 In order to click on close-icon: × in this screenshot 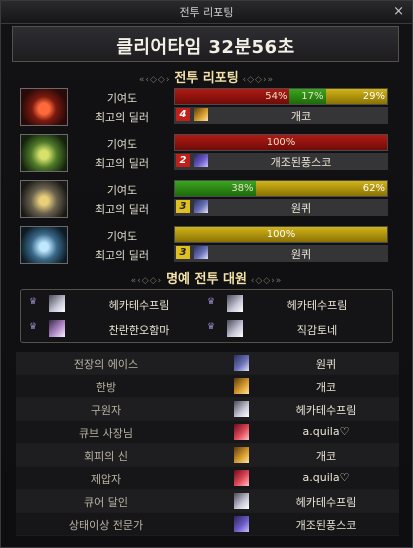, I will do `click(398, 11)`.